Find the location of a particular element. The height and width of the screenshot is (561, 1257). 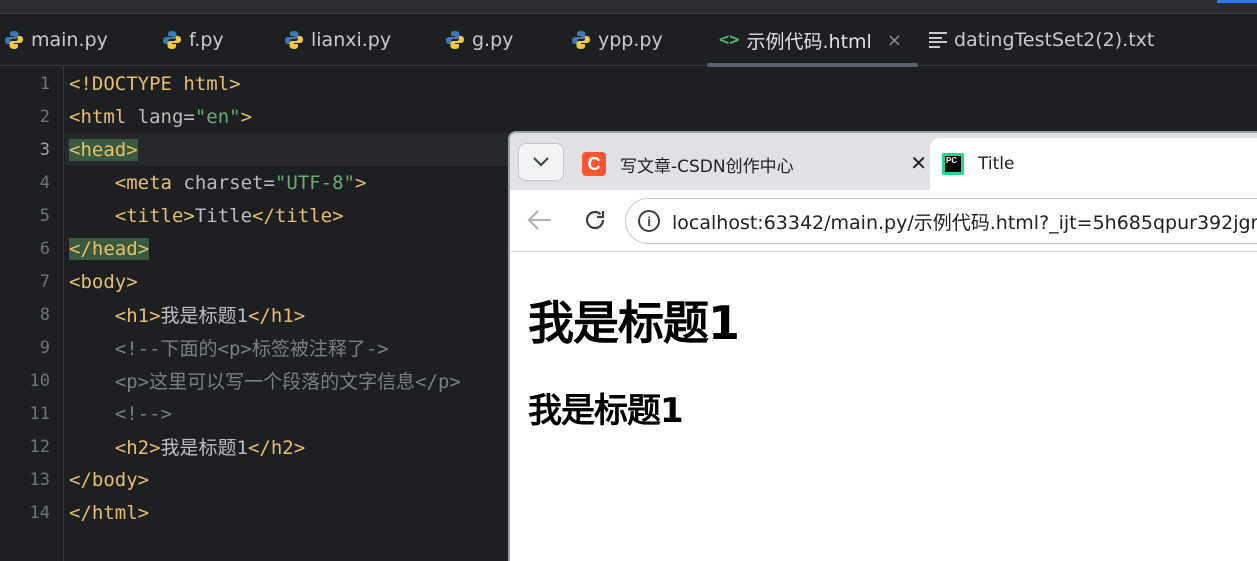

tab-g-py: g.py is located at coordinates (479, 40).